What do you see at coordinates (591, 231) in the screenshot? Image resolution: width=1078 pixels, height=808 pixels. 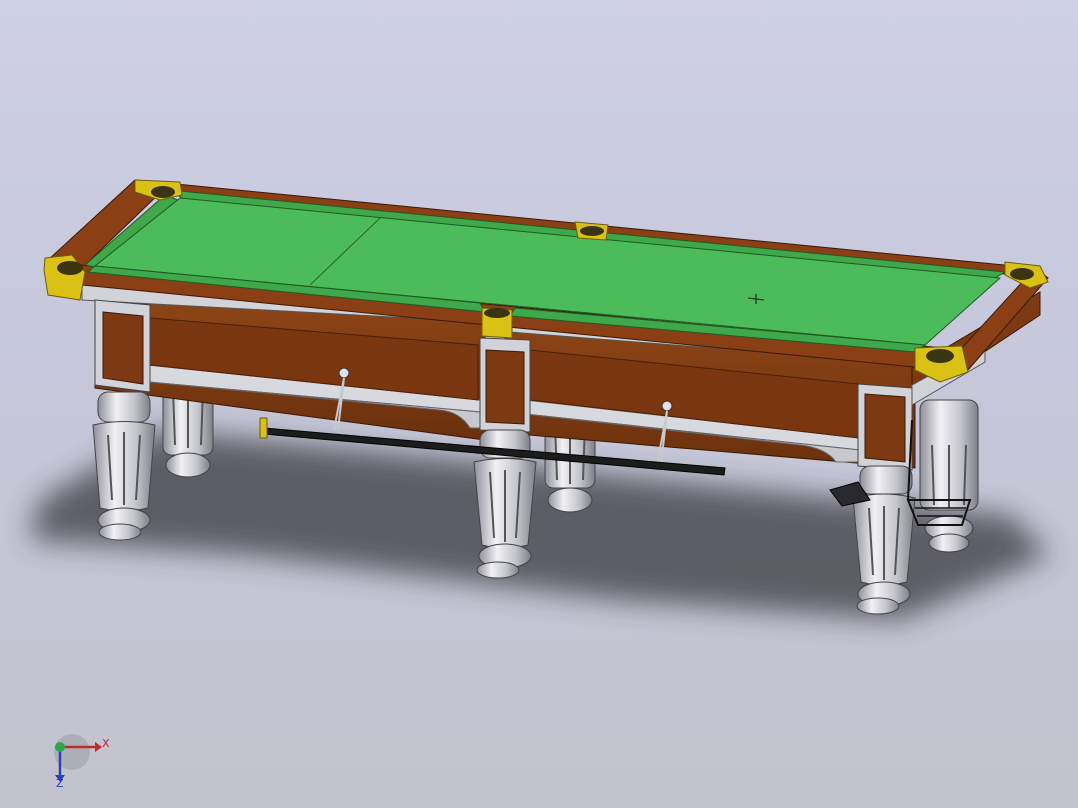 I see `pocket-back-middle` at bounding box center [591, 231].